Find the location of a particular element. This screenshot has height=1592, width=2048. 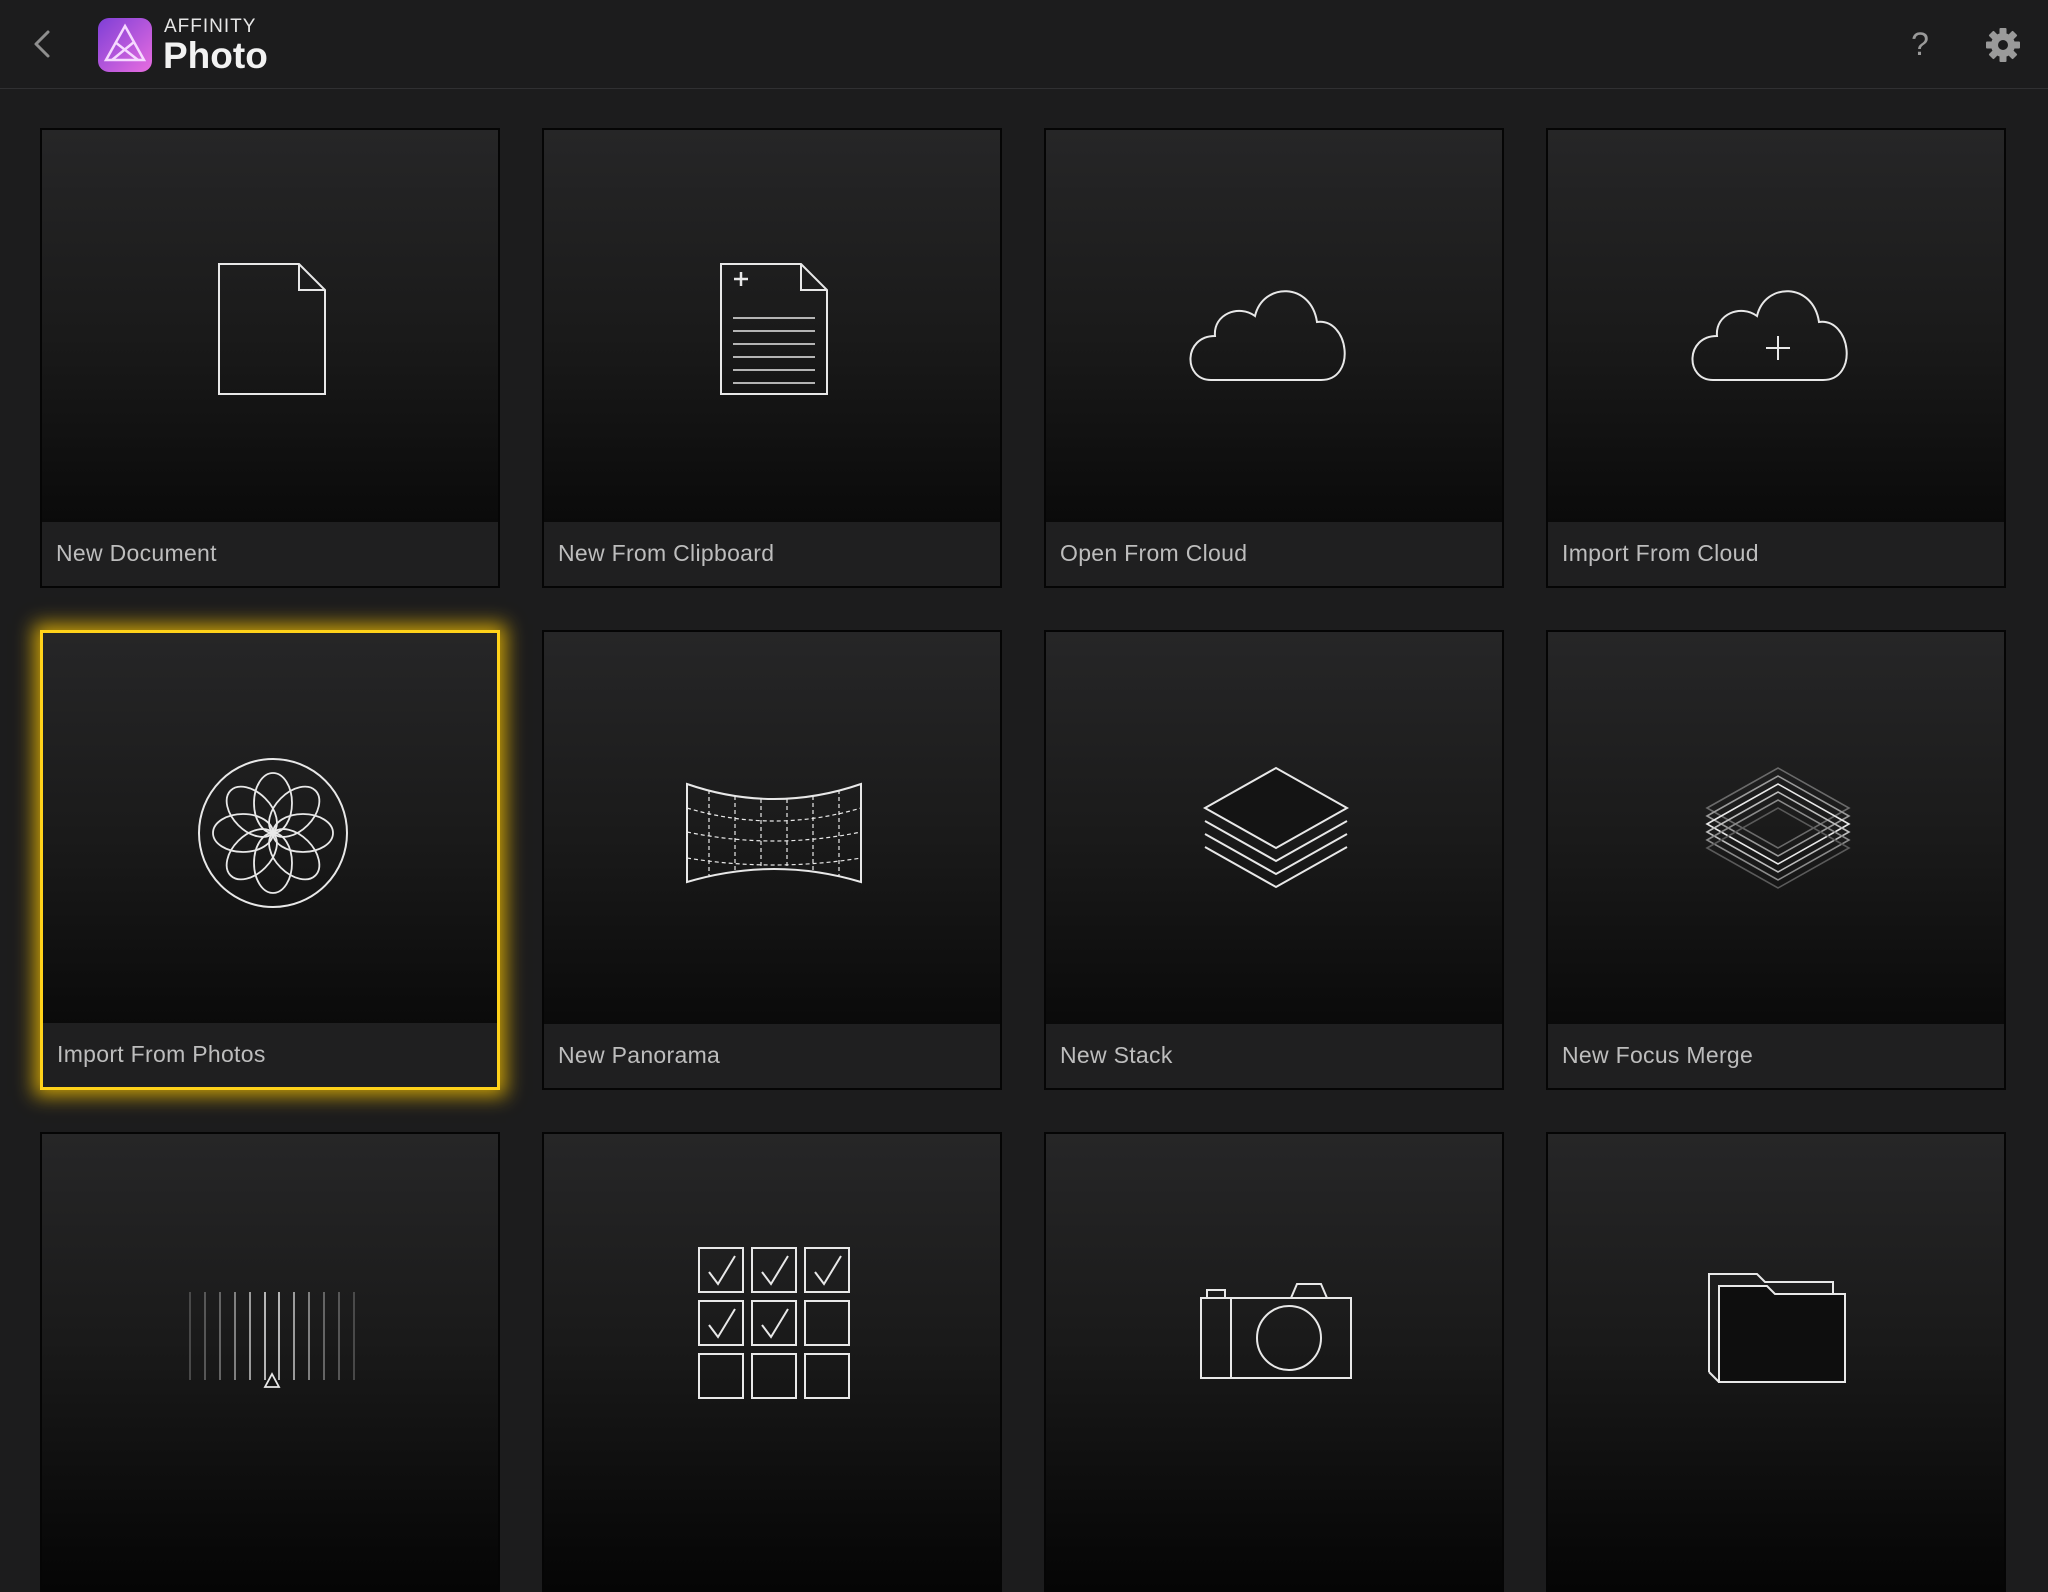

tile-camera is located at coordinates (1274, 1362).